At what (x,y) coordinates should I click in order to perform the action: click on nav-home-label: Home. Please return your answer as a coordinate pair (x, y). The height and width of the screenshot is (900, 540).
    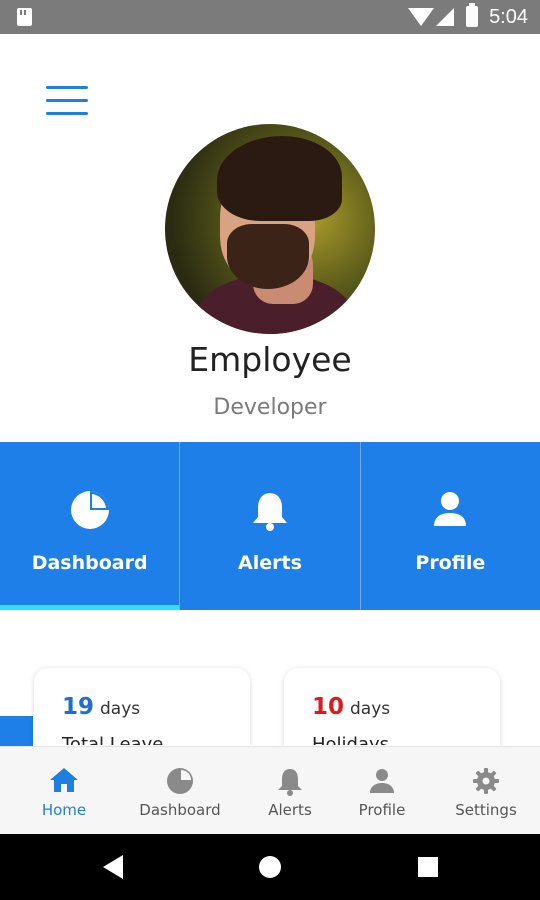
    Looking at the image, I should click on (64, 810).